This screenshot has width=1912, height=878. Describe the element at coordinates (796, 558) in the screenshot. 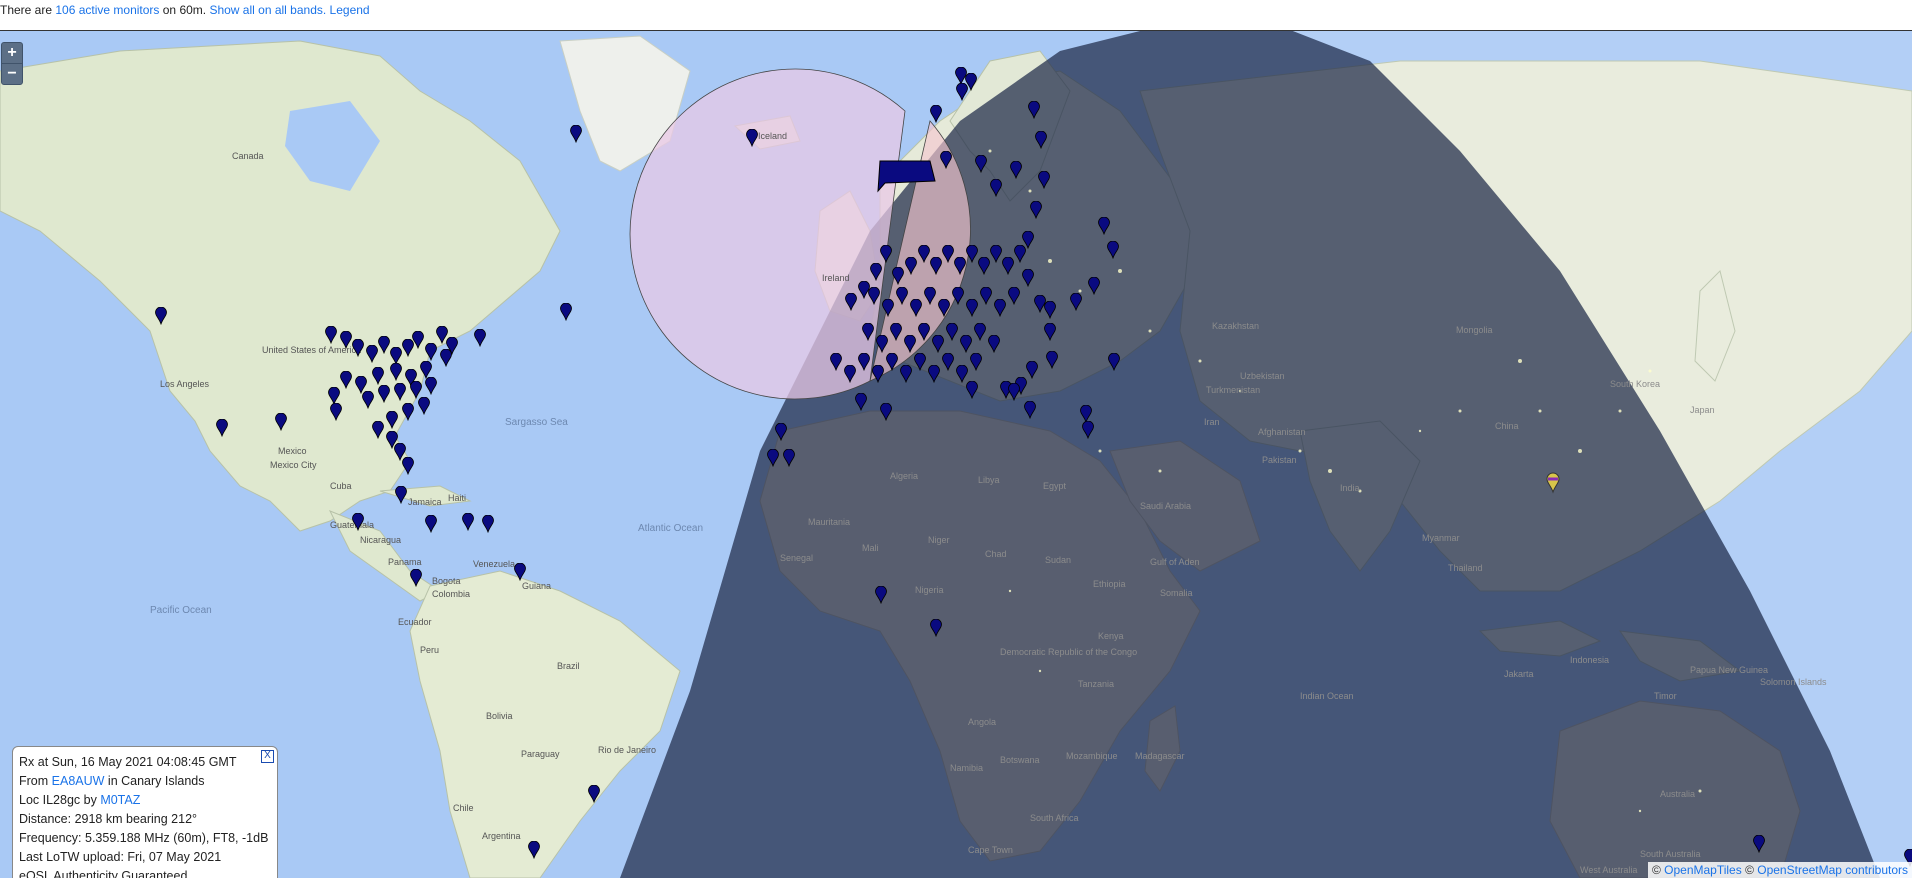

I see `label-senegal: Senegal` at that location.